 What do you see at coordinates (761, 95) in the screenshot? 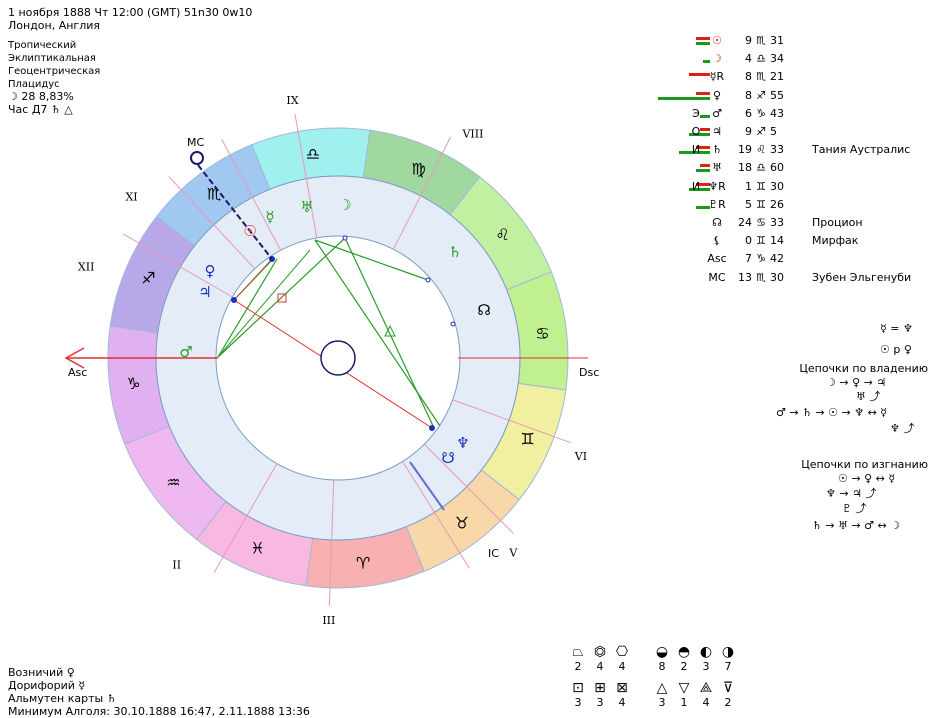
I see `position-sign: ♐` at bounding box center [761, 95].